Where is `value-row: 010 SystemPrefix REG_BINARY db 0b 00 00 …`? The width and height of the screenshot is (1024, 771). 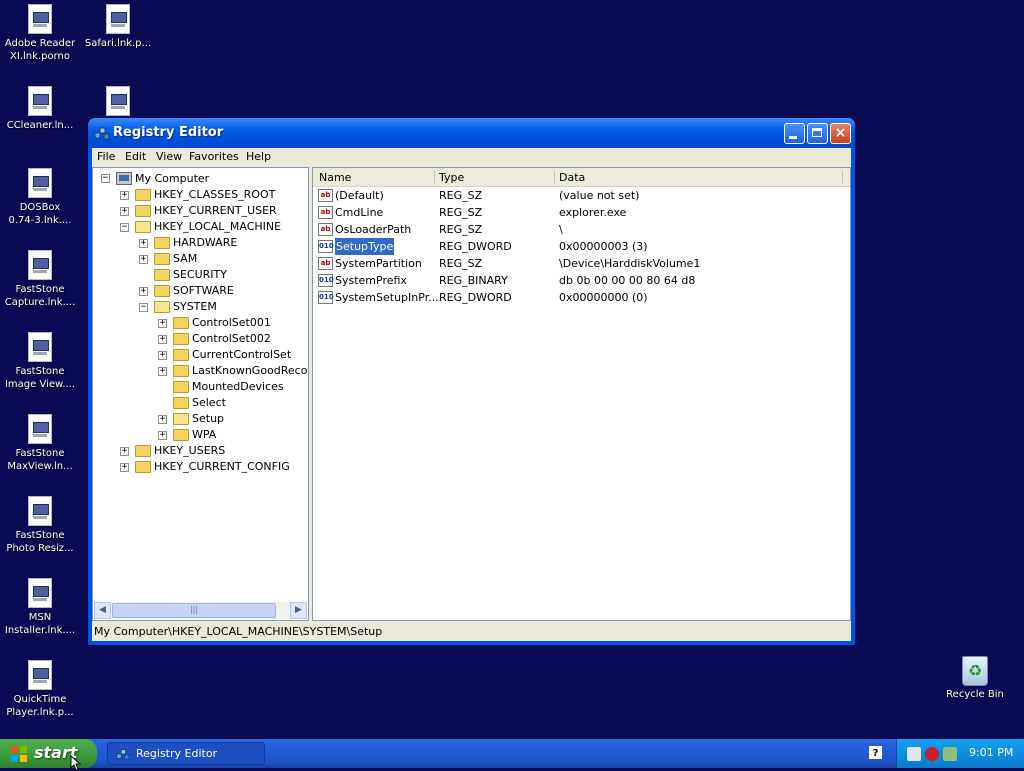 value-row: 010 SystemPrefix REG_BINARY db 0b 00 00 … is located at coordinates (581, 280).